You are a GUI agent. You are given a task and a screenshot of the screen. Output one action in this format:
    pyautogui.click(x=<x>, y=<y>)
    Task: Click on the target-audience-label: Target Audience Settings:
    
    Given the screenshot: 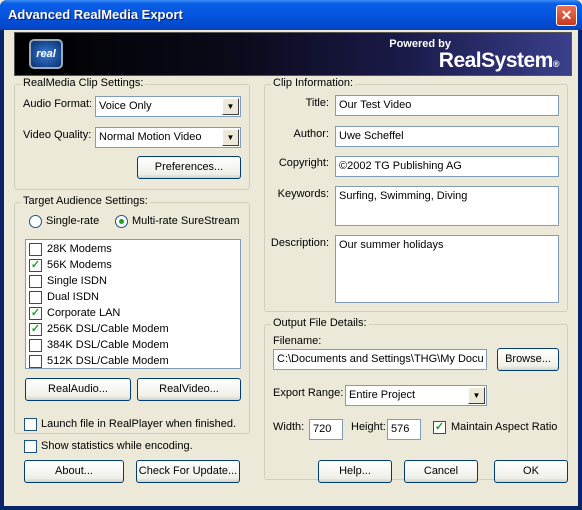 What is the action you would take?
    pyautogui.click(x=85, y=201)
    